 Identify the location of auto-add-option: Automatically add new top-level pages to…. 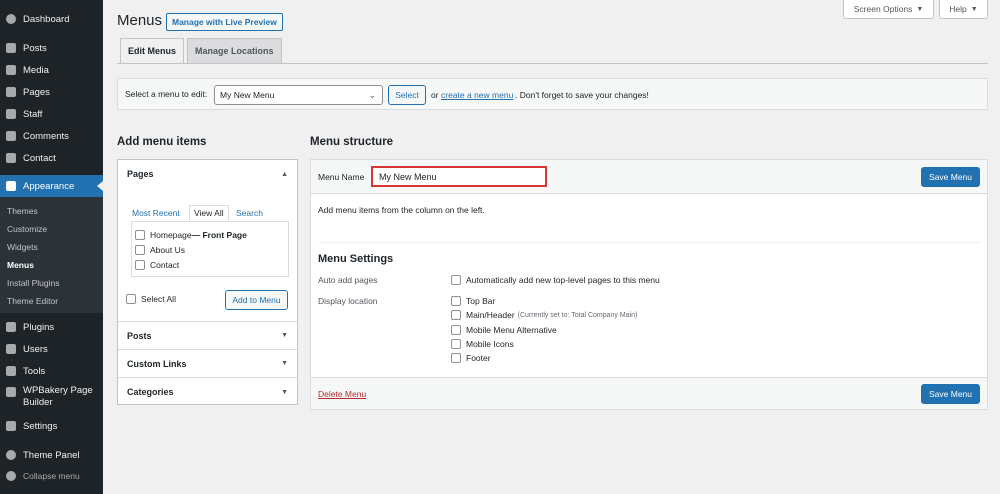
(555, 280).